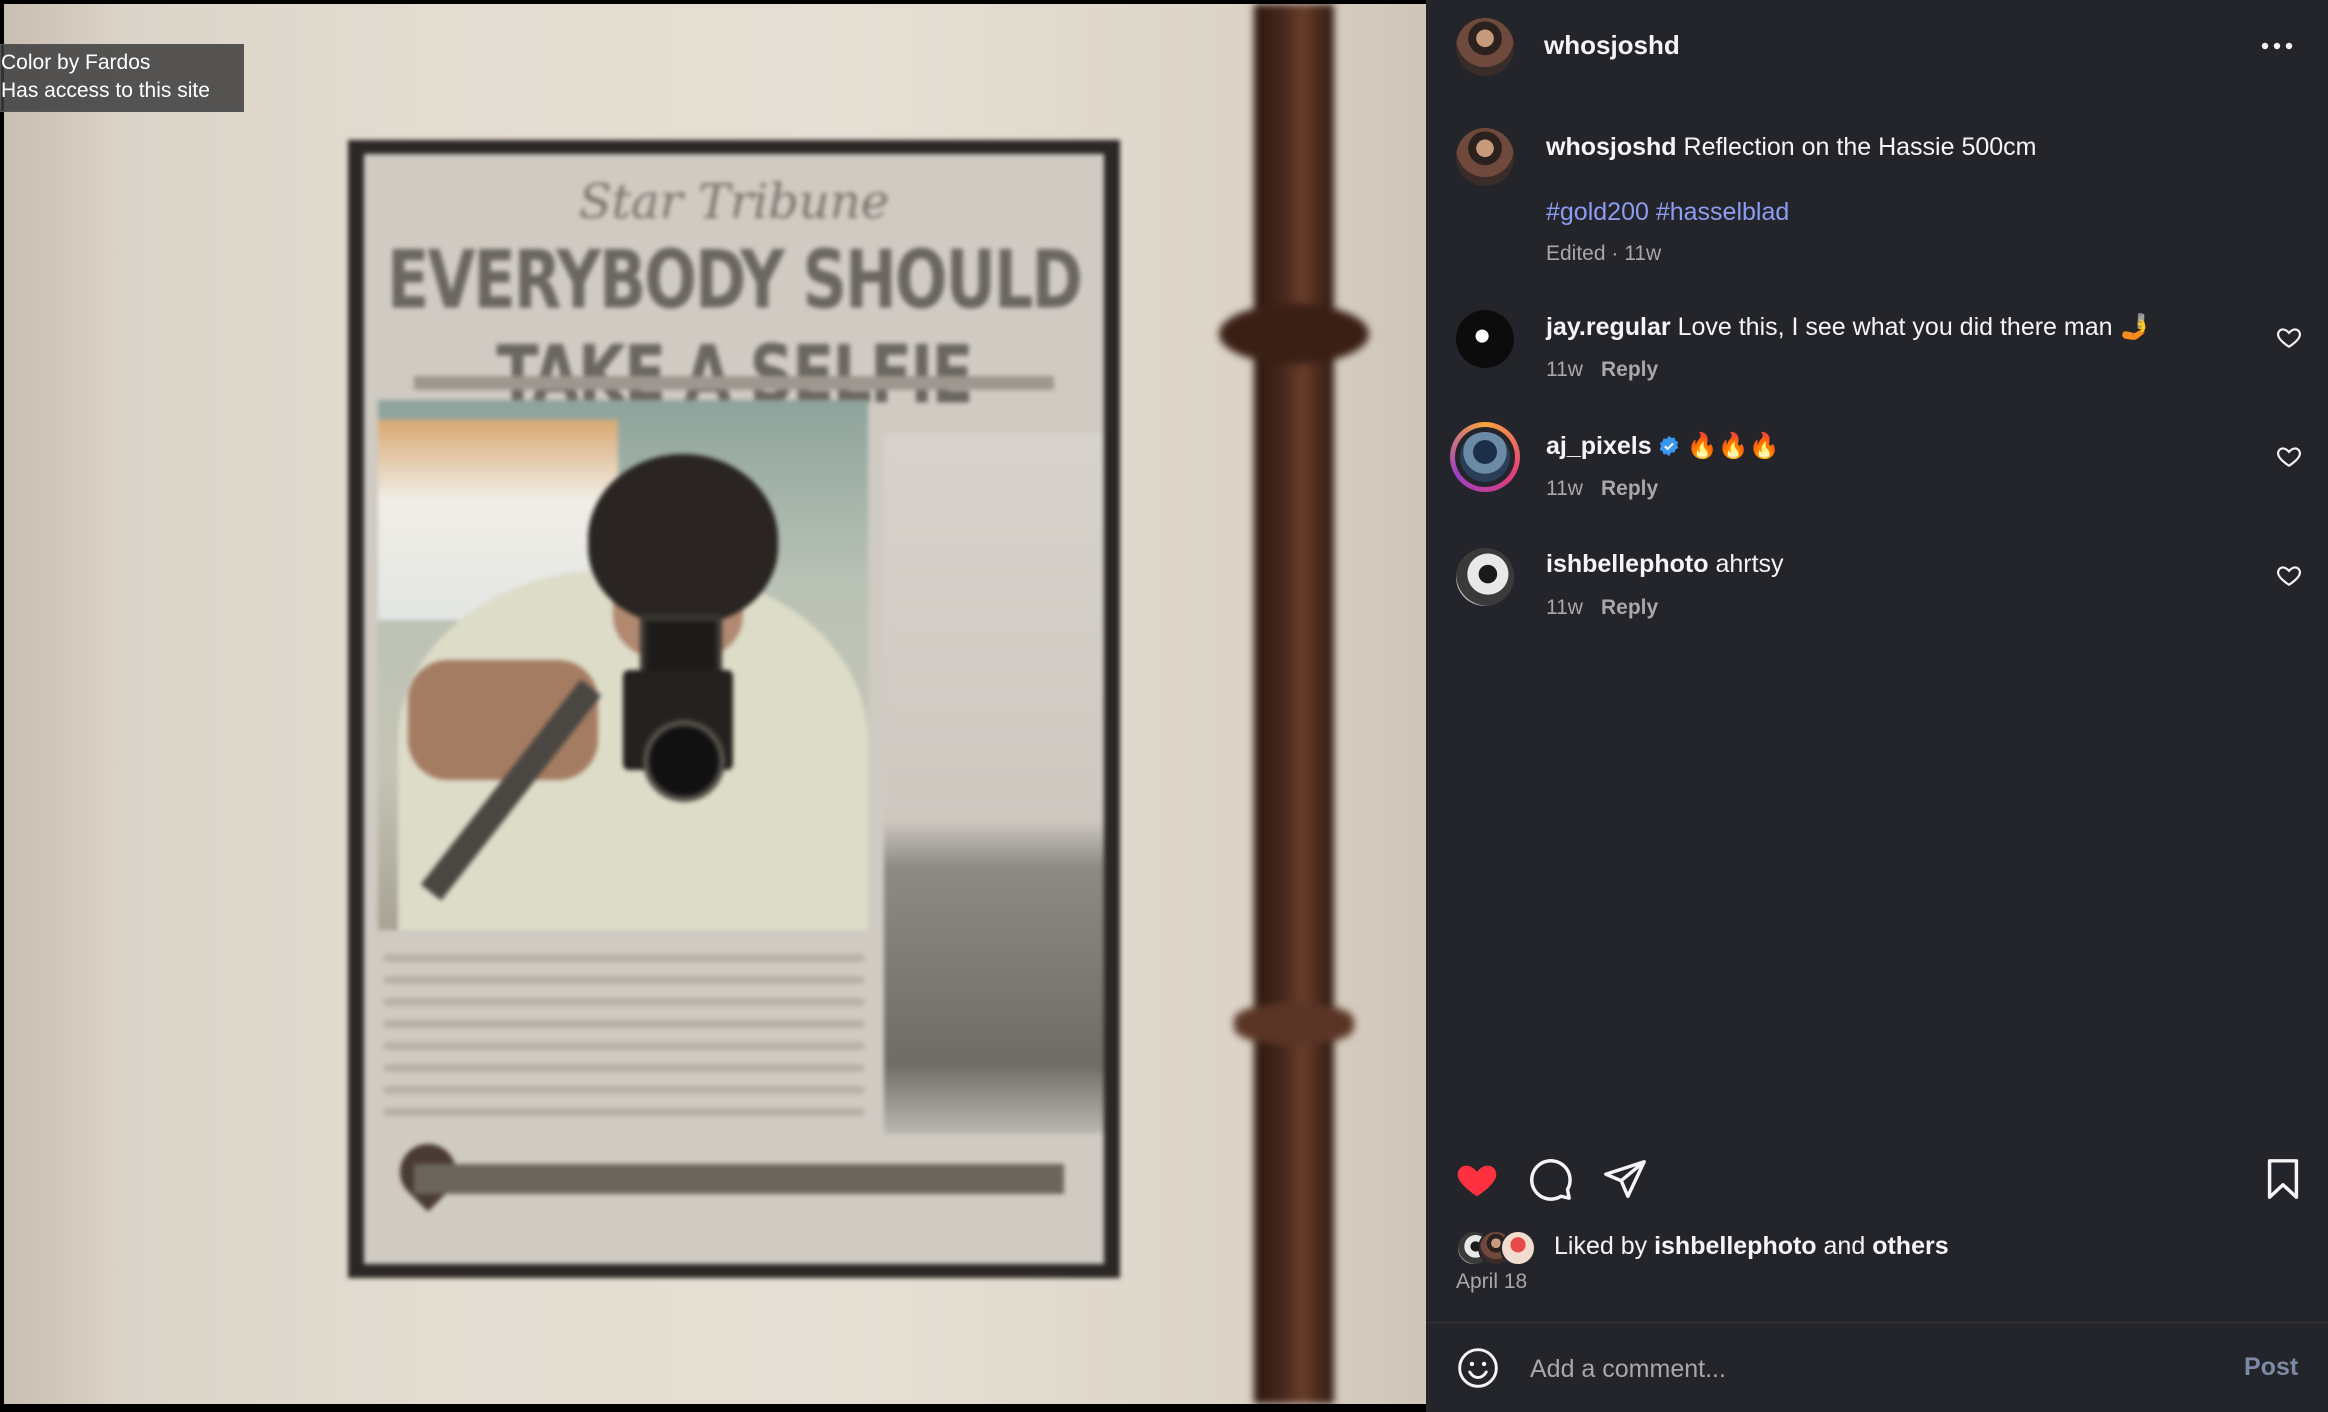  What do you see at coordinates (1612, 45) in the screenshot?
I see `author-username: whosjoshd` at bounding box center [1612, 45].